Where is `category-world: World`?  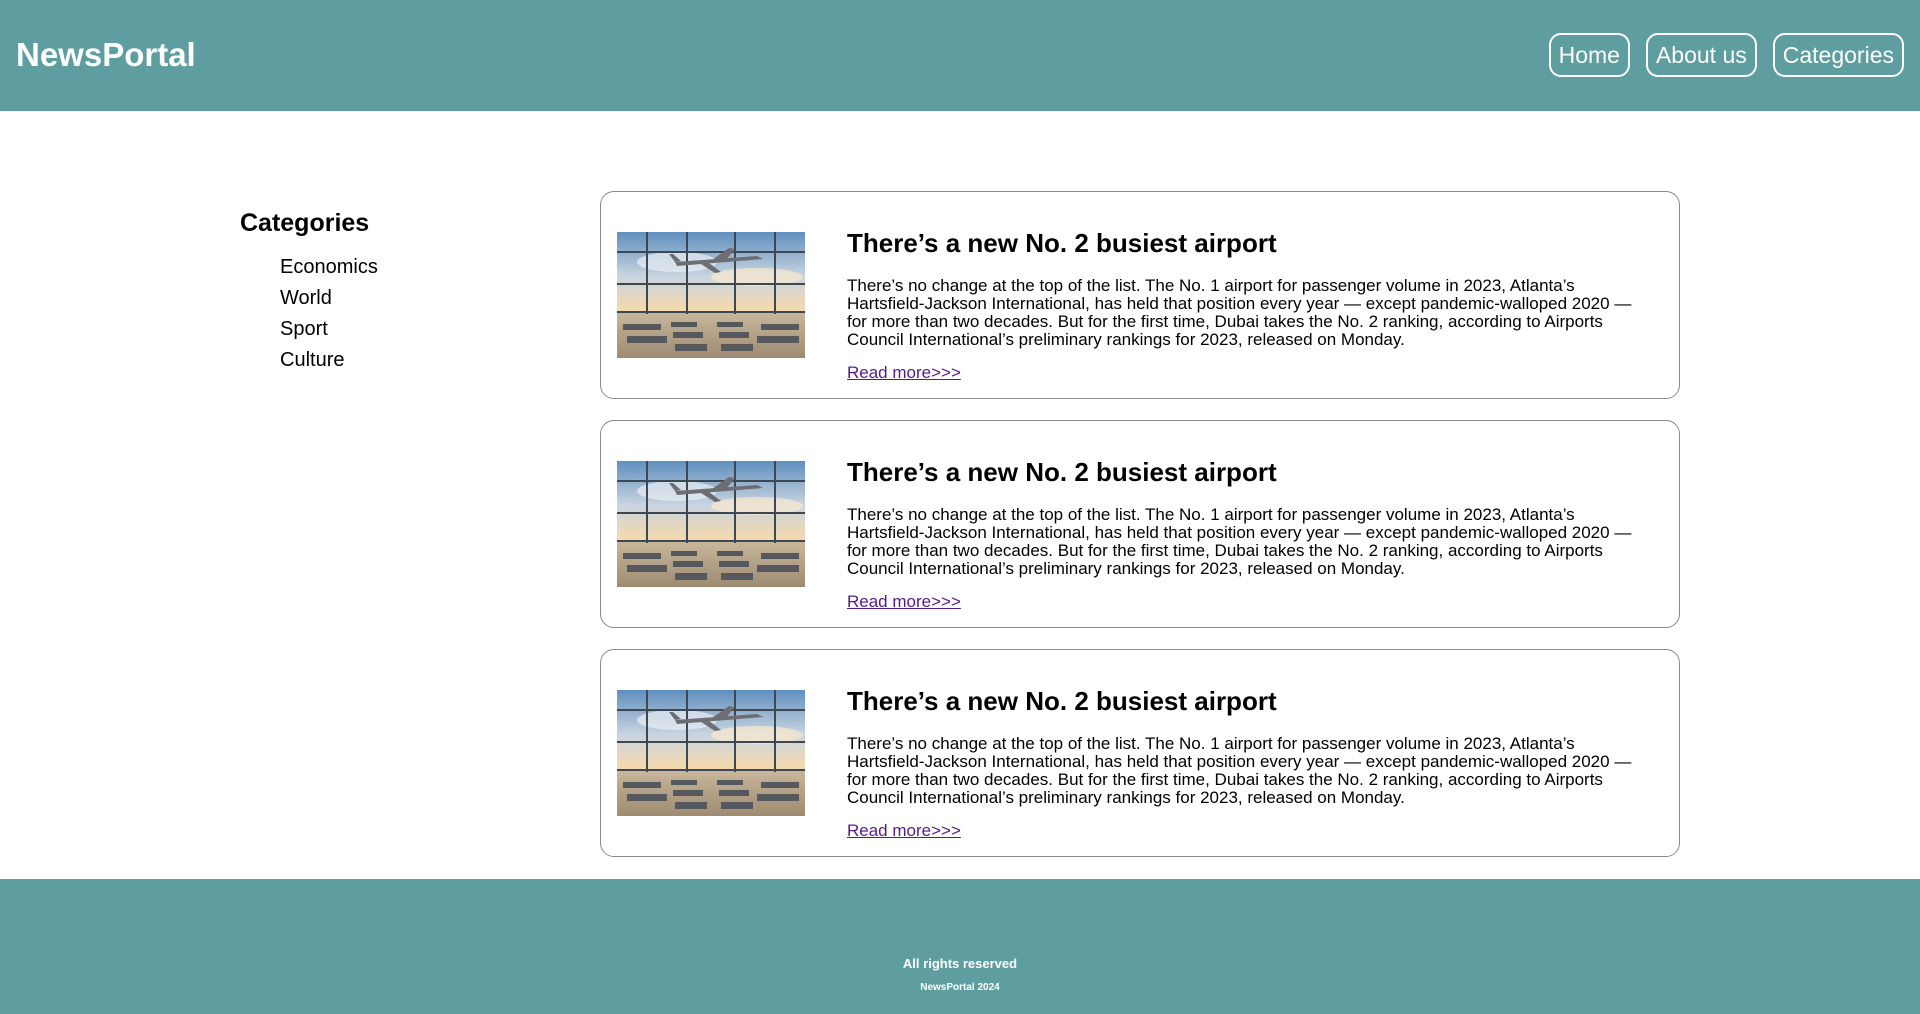 category-world: World is located at coordinates (420, 298).